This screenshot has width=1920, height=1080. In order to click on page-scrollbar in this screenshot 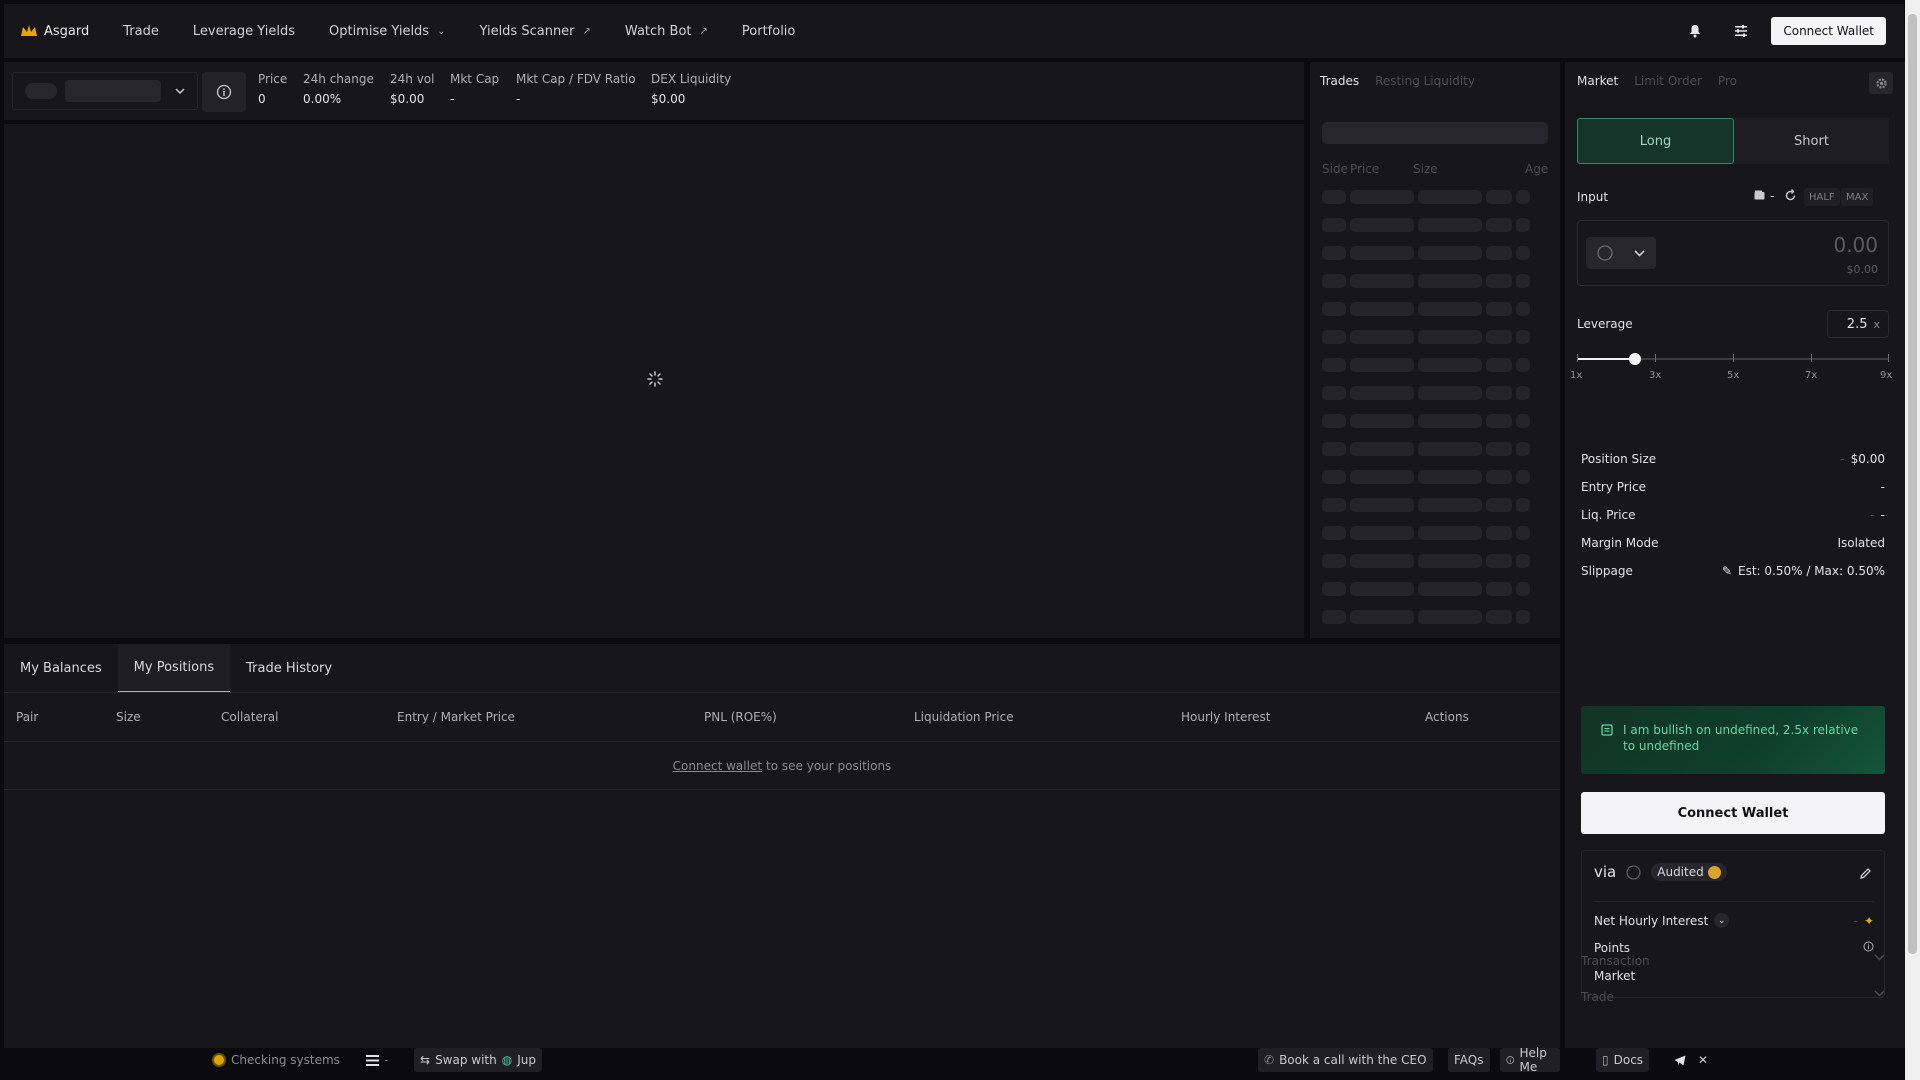, I will do `click(1912, 540)`.